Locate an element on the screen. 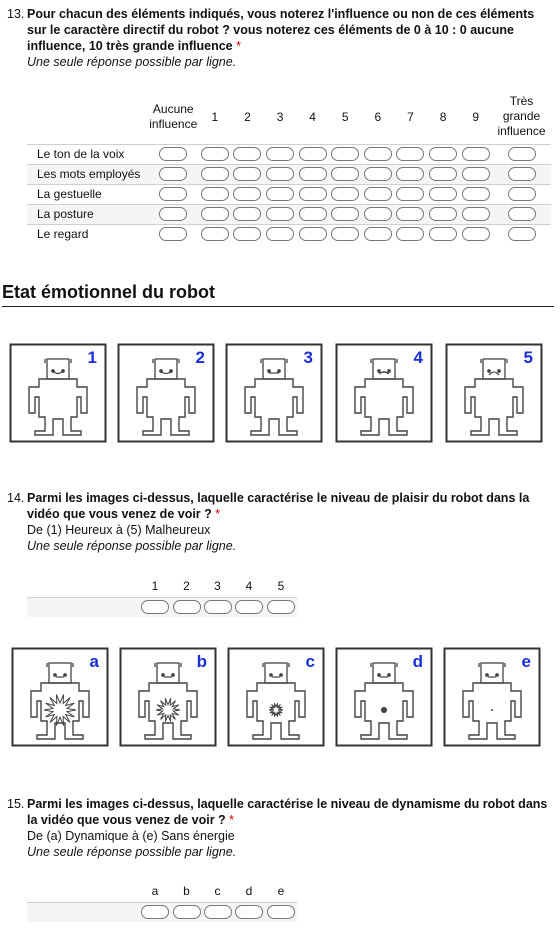 The image size is (560, 934). image-label: d is located at coordinates (418, 661).